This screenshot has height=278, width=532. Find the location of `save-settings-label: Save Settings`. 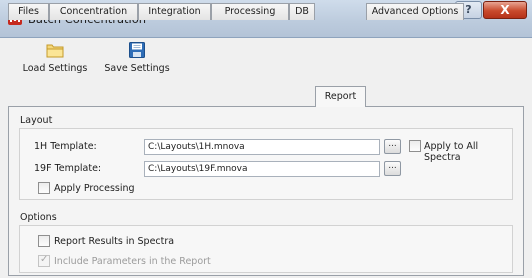

save-settings-label: Save Settings is located at coordinates (137, 68).